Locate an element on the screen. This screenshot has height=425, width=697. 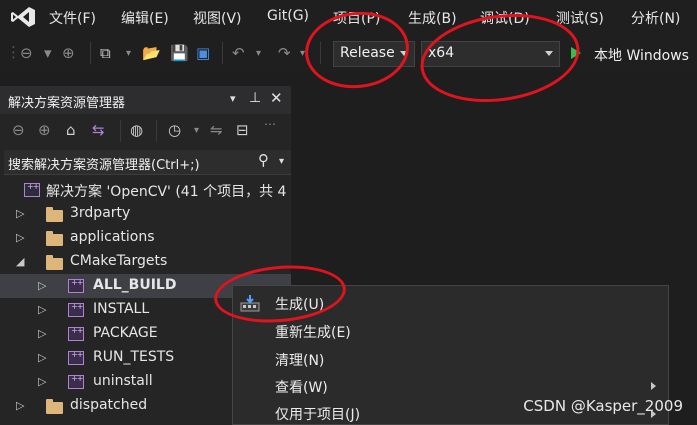
redo-icon: ↷ is located at coordinates (284, 53).